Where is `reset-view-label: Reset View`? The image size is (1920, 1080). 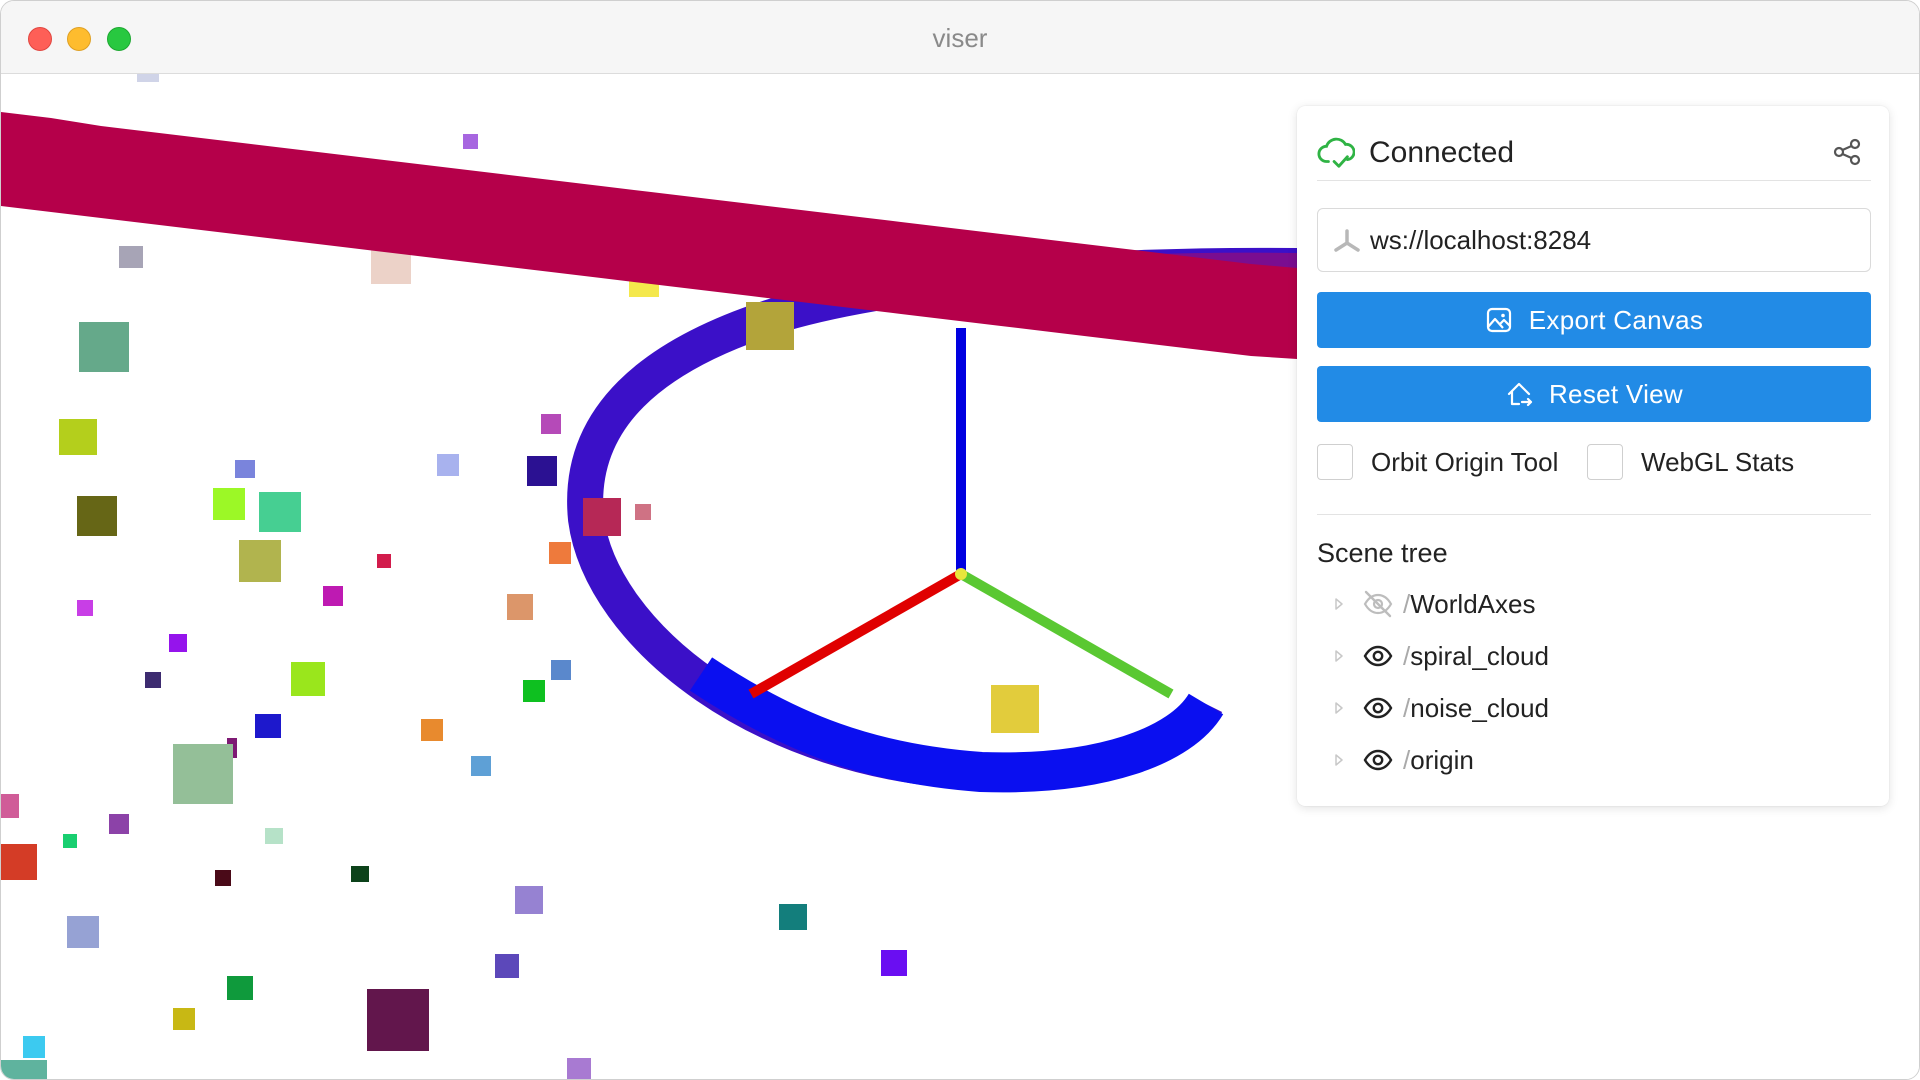 reset-view-label: Reset View is located at coordinates (1616, 393).